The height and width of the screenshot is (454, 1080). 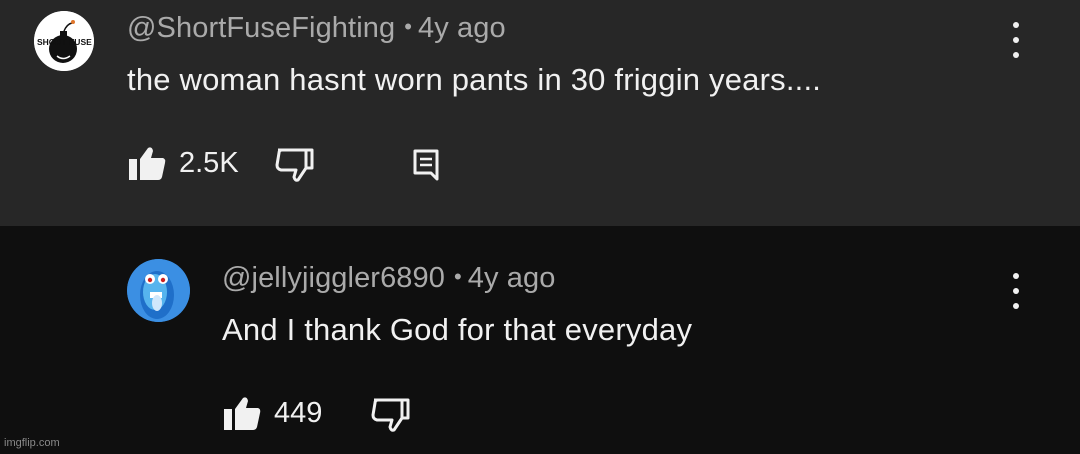 I want to click on reply-meta: @jellyjiggler6890 • 4y ago, so click(x=388, y=278).